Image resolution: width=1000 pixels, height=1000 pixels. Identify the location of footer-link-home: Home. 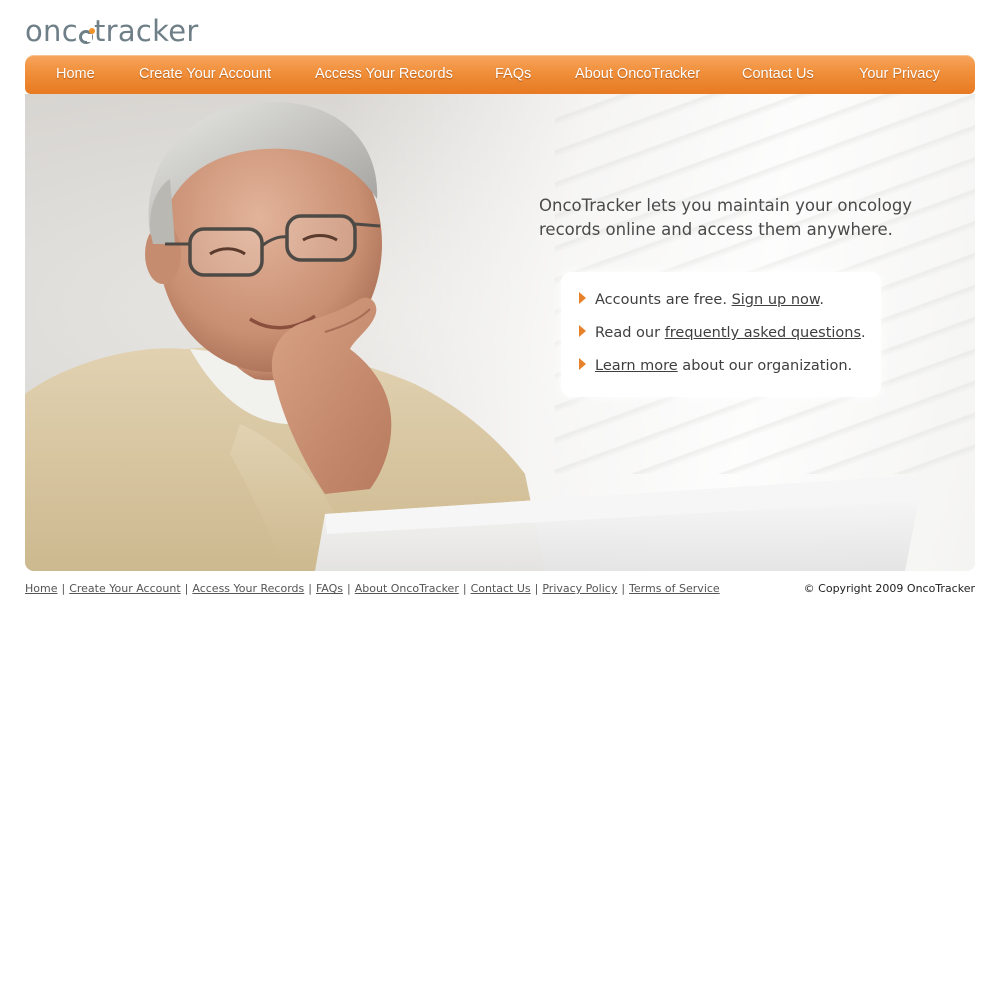
(41, 588).